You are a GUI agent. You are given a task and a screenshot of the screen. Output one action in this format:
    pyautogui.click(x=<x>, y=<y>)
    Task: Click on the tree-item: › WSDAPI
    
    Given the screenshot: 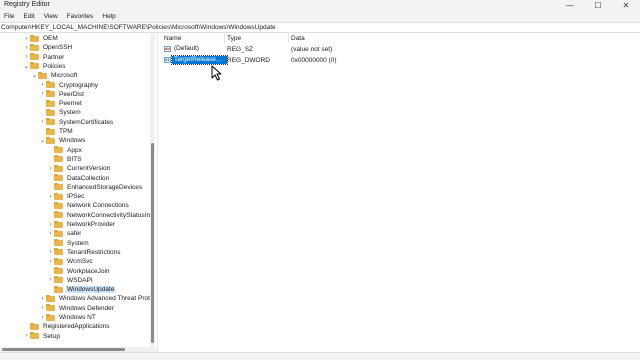 What is the action you would take?
    pyautogui.click(x=70, y=280)
    